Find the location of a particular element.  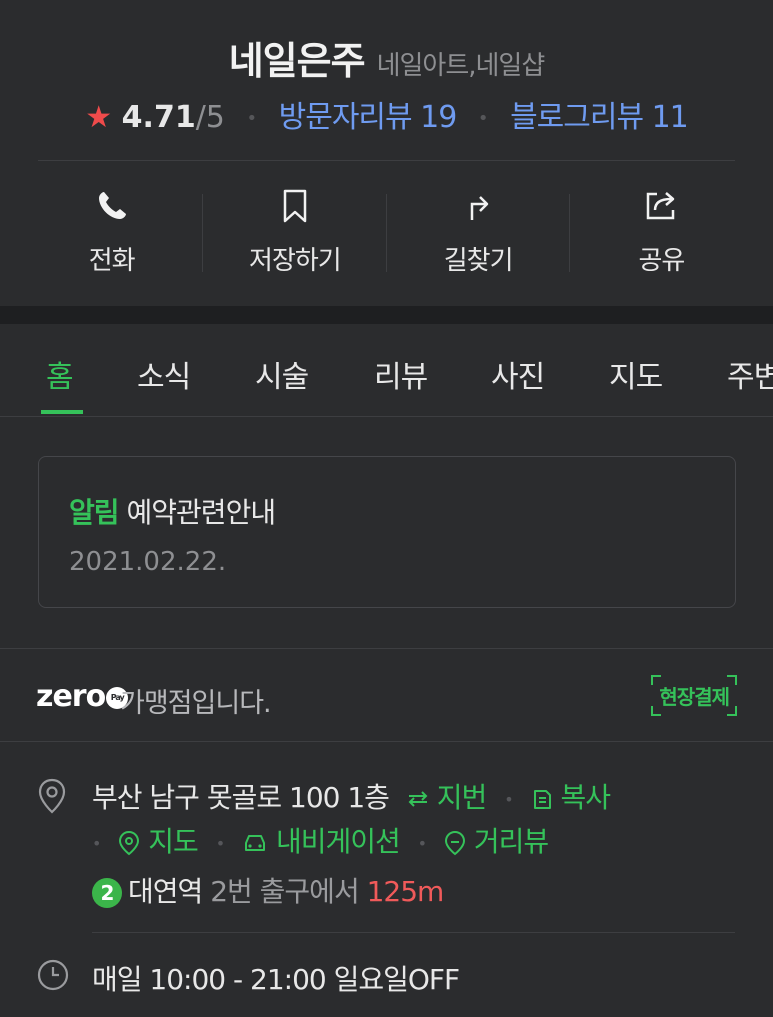

jibeon-label: 지번 is located at coordinates (462, 797).